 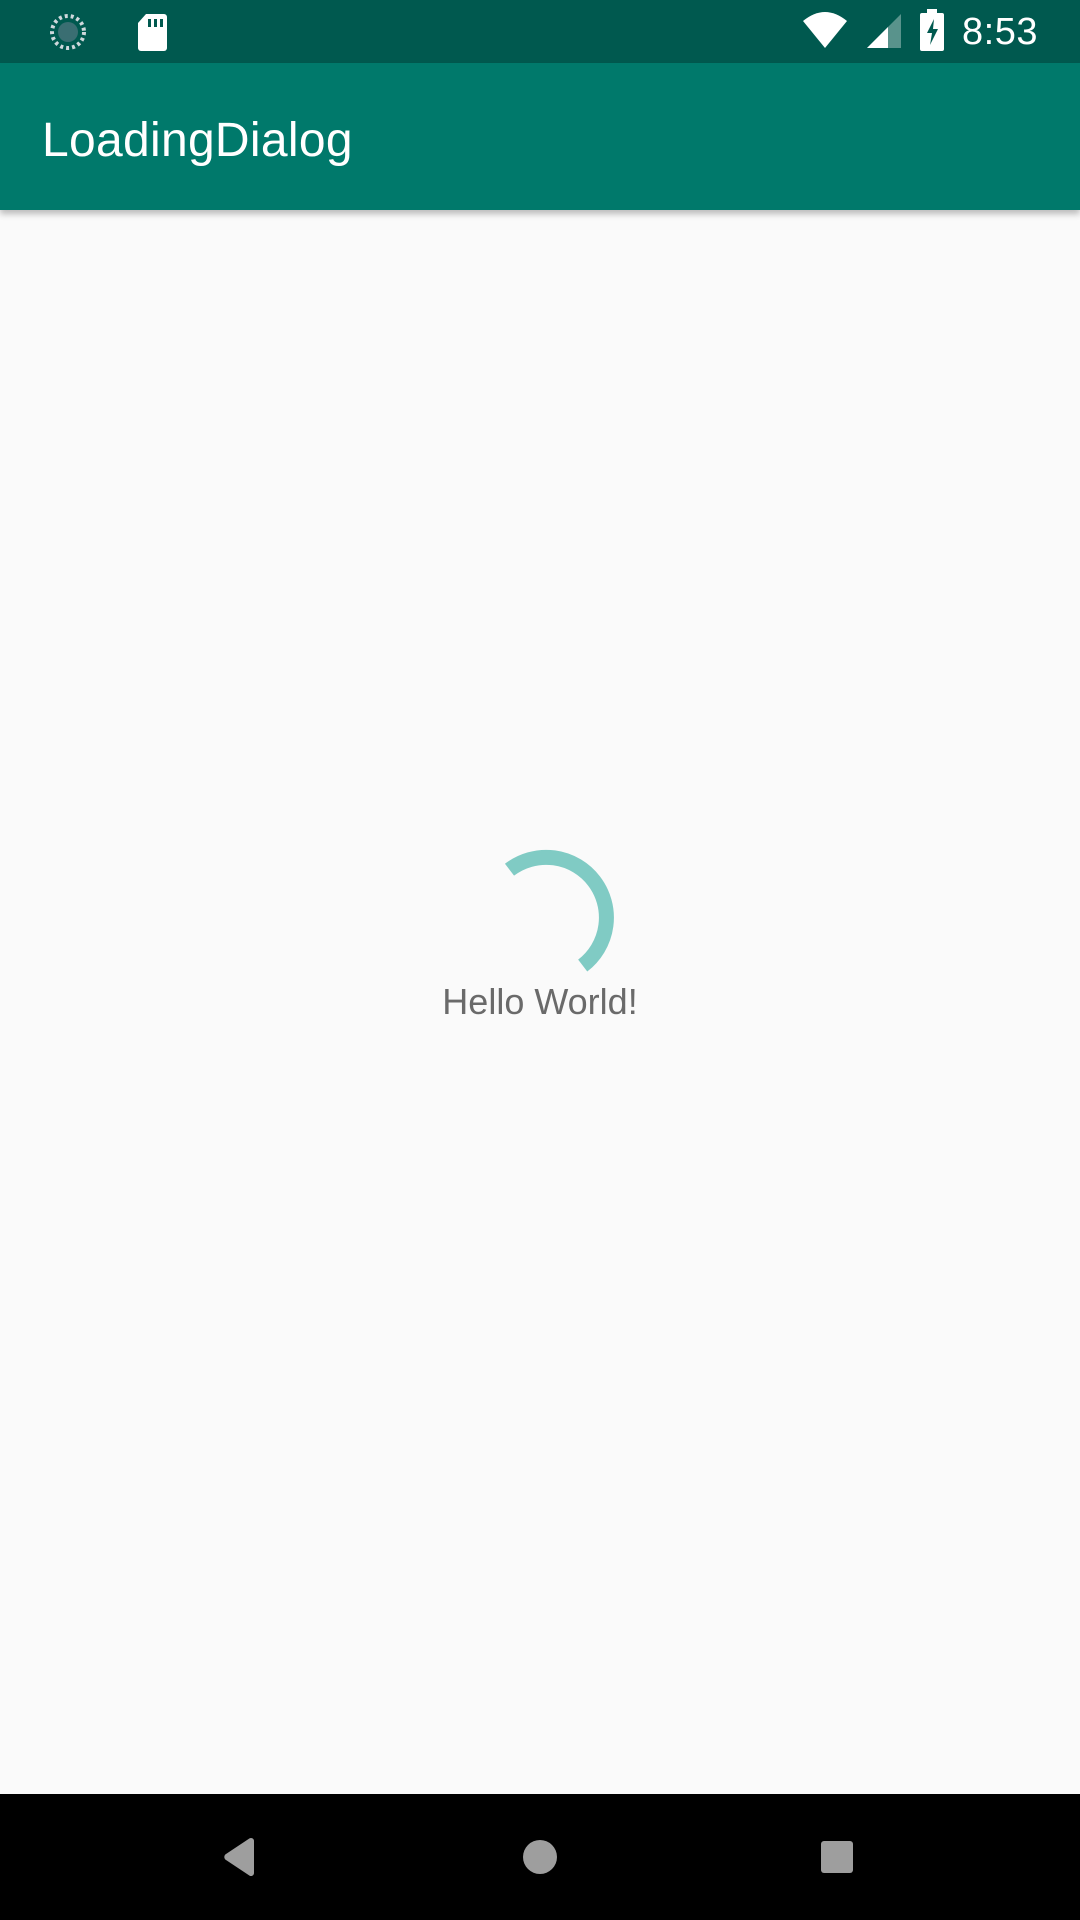 I want to click on back-button, so click(x=240, y=1857).